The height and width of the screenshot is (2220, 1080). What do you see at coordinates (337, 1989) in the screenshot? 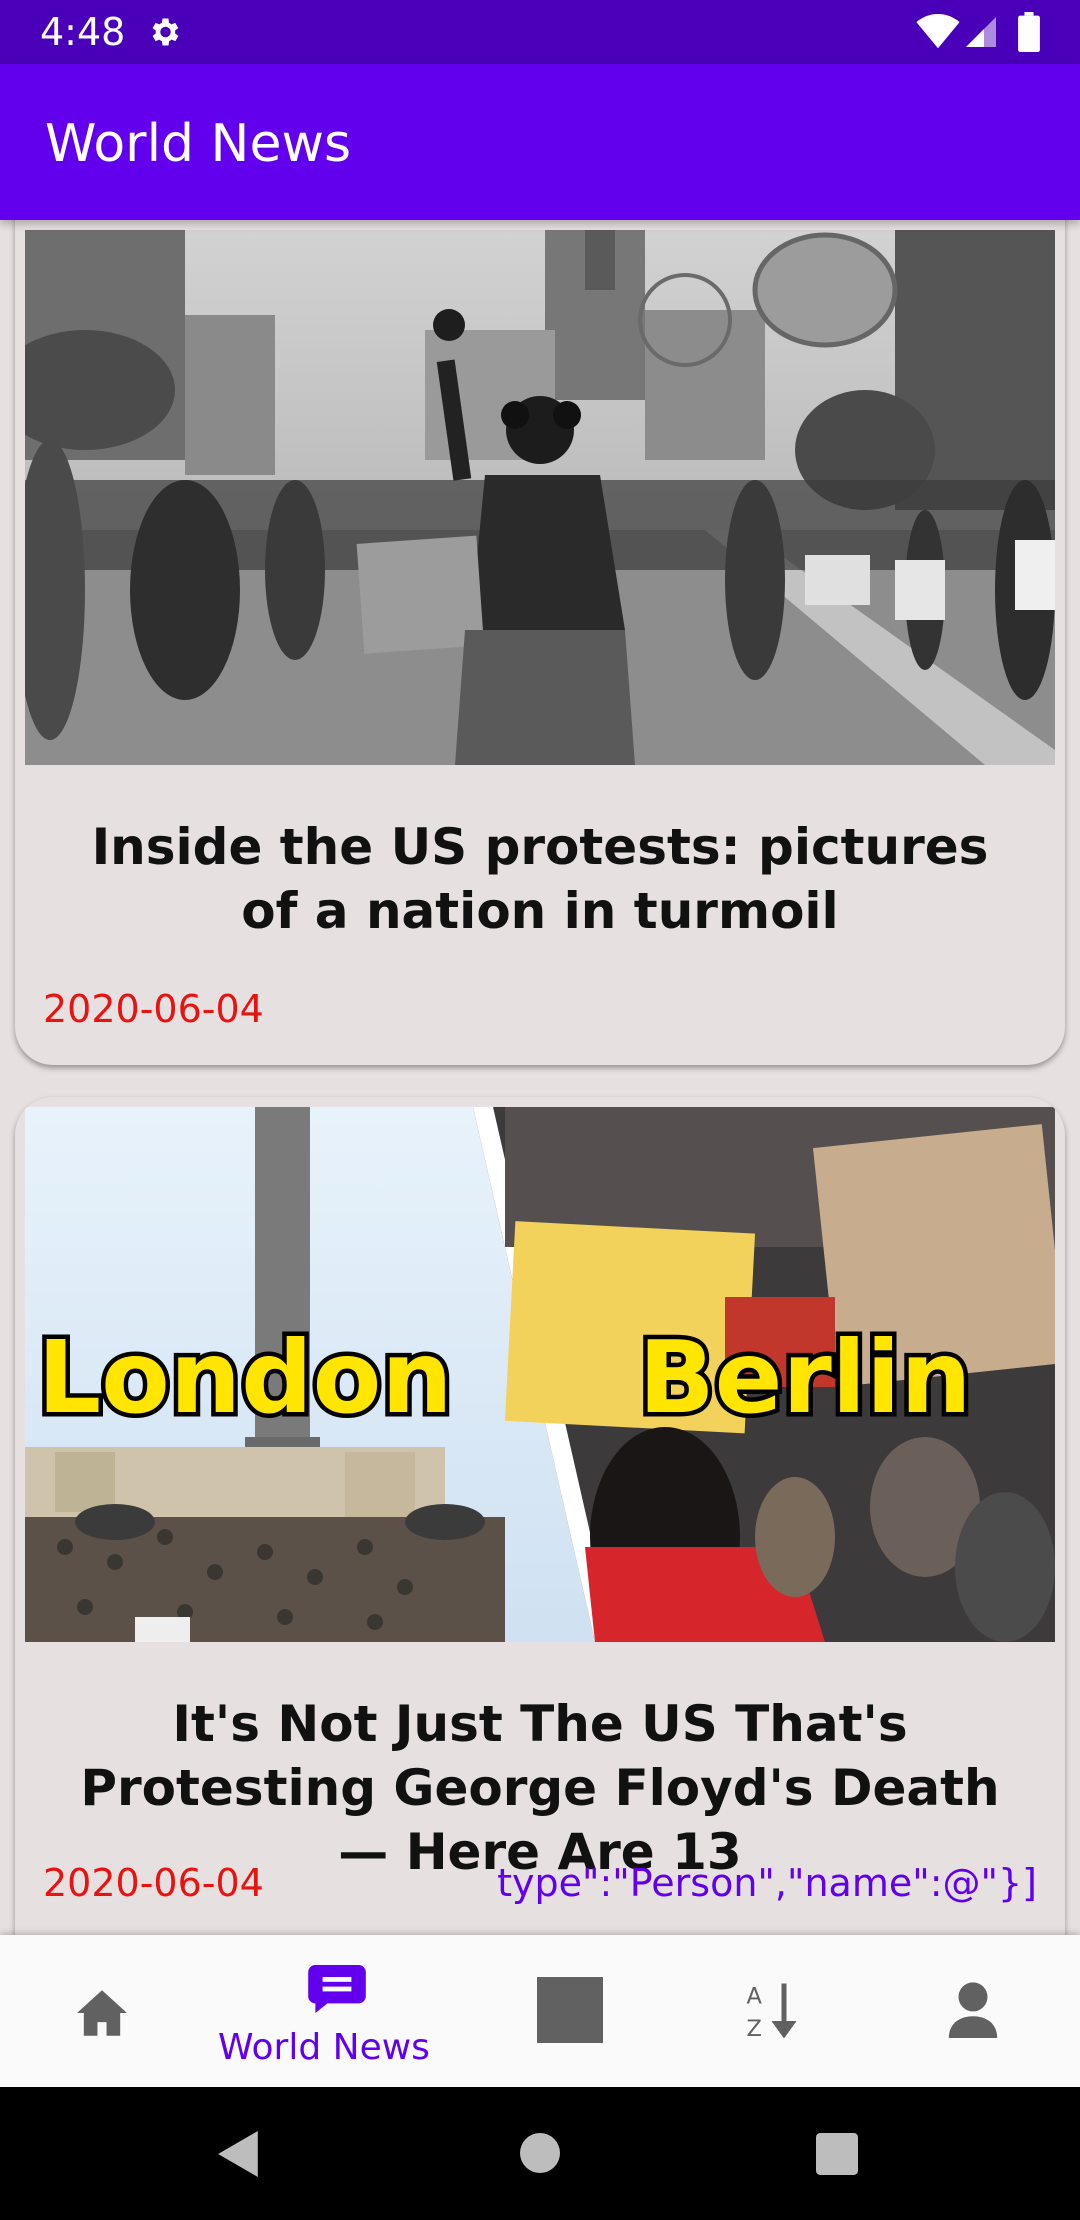
I see `news-icon` at bounding box center [337, 1989].